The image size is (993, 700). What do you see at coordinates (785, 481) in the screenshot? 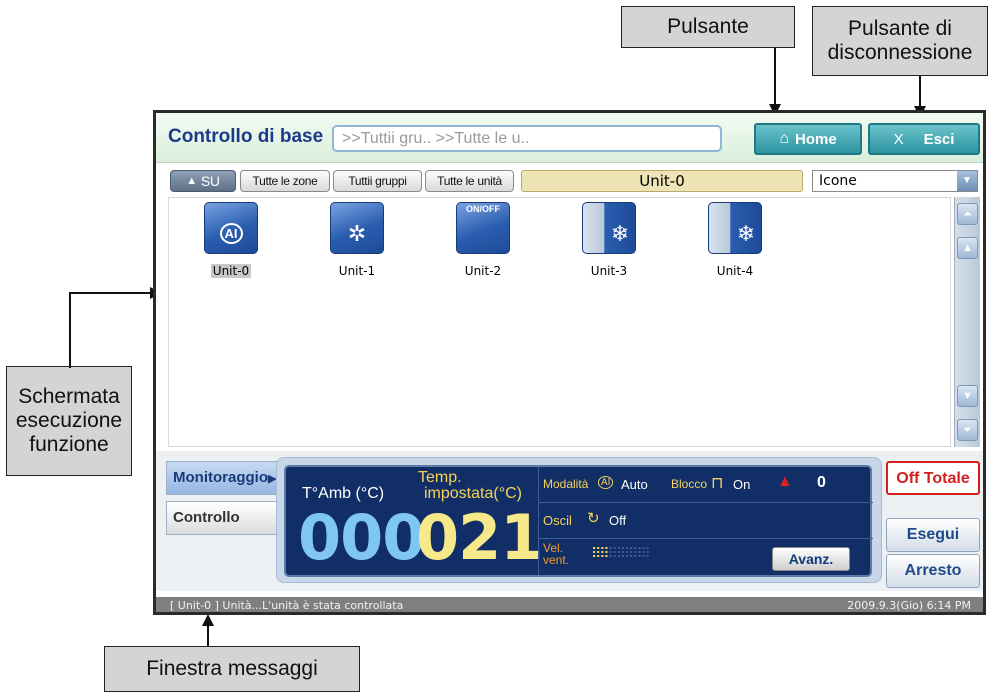
I see `alarm-icon: ▲` at bounding box center [785, 481].